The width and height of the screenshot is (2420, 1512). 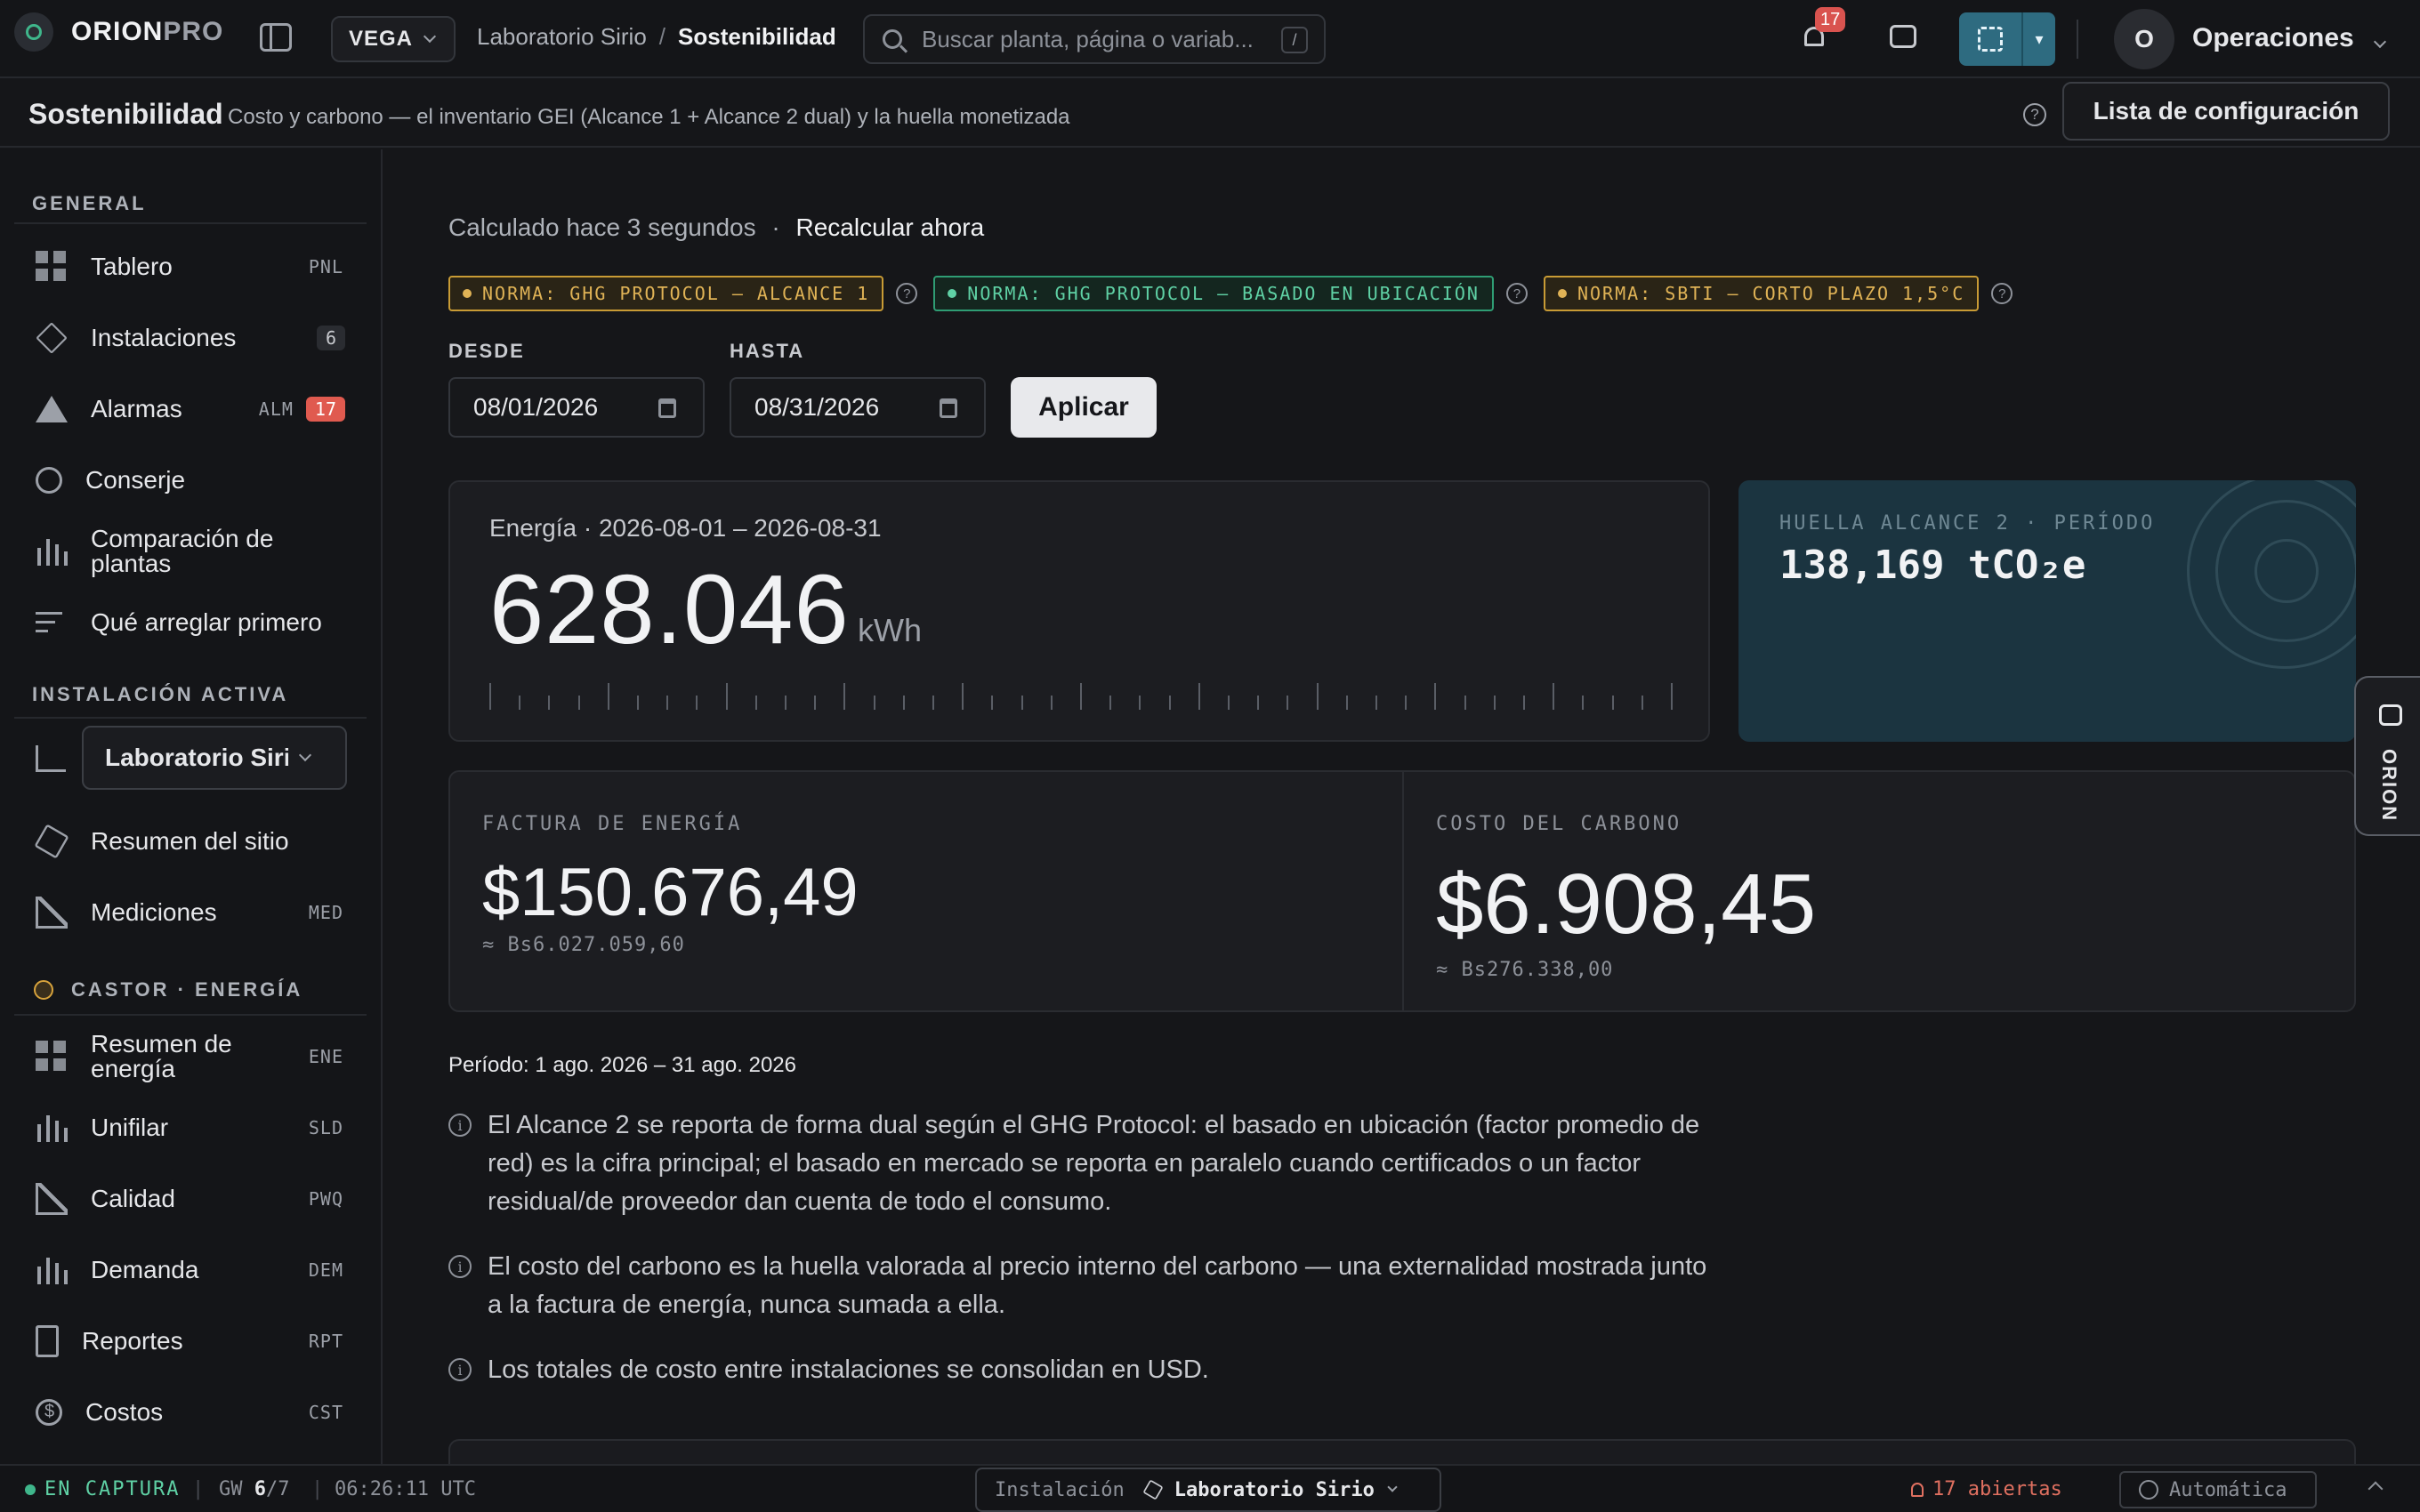 I want to click on expand-icon, so click(x=1990, y=39).